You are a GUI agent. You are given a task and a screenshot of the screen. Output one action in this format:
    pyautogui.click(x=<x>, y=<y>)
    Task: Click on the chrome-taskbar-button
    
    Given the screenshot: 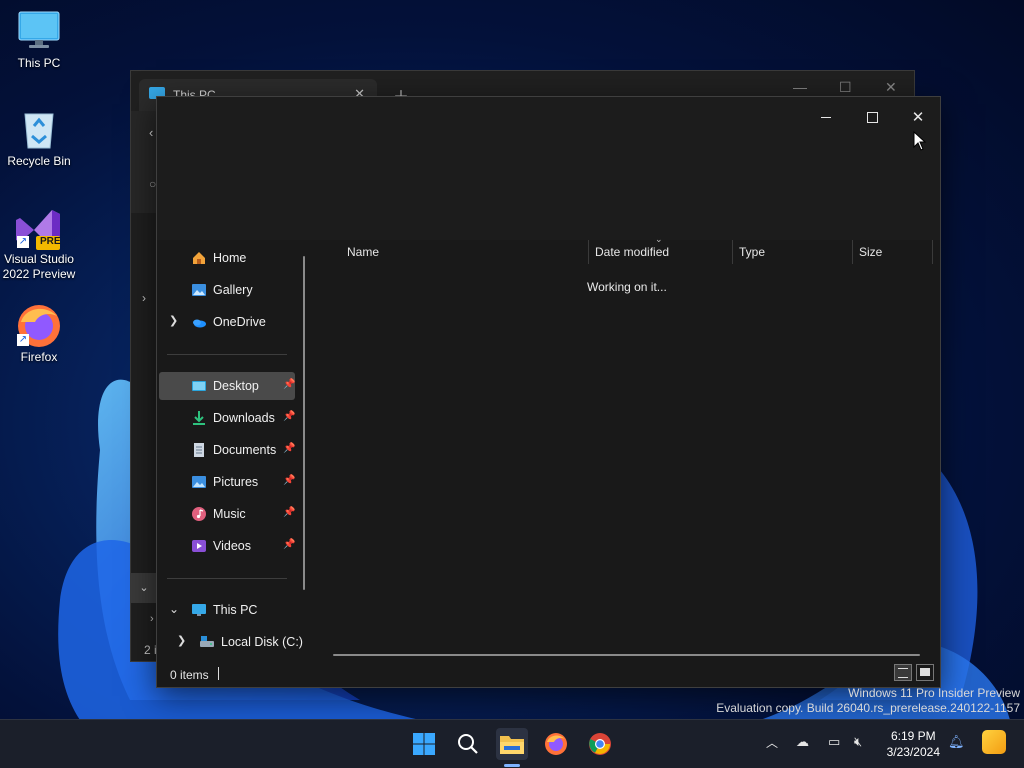 What is the action you would take?
    pyautogui.click(x=600, y=744)
    